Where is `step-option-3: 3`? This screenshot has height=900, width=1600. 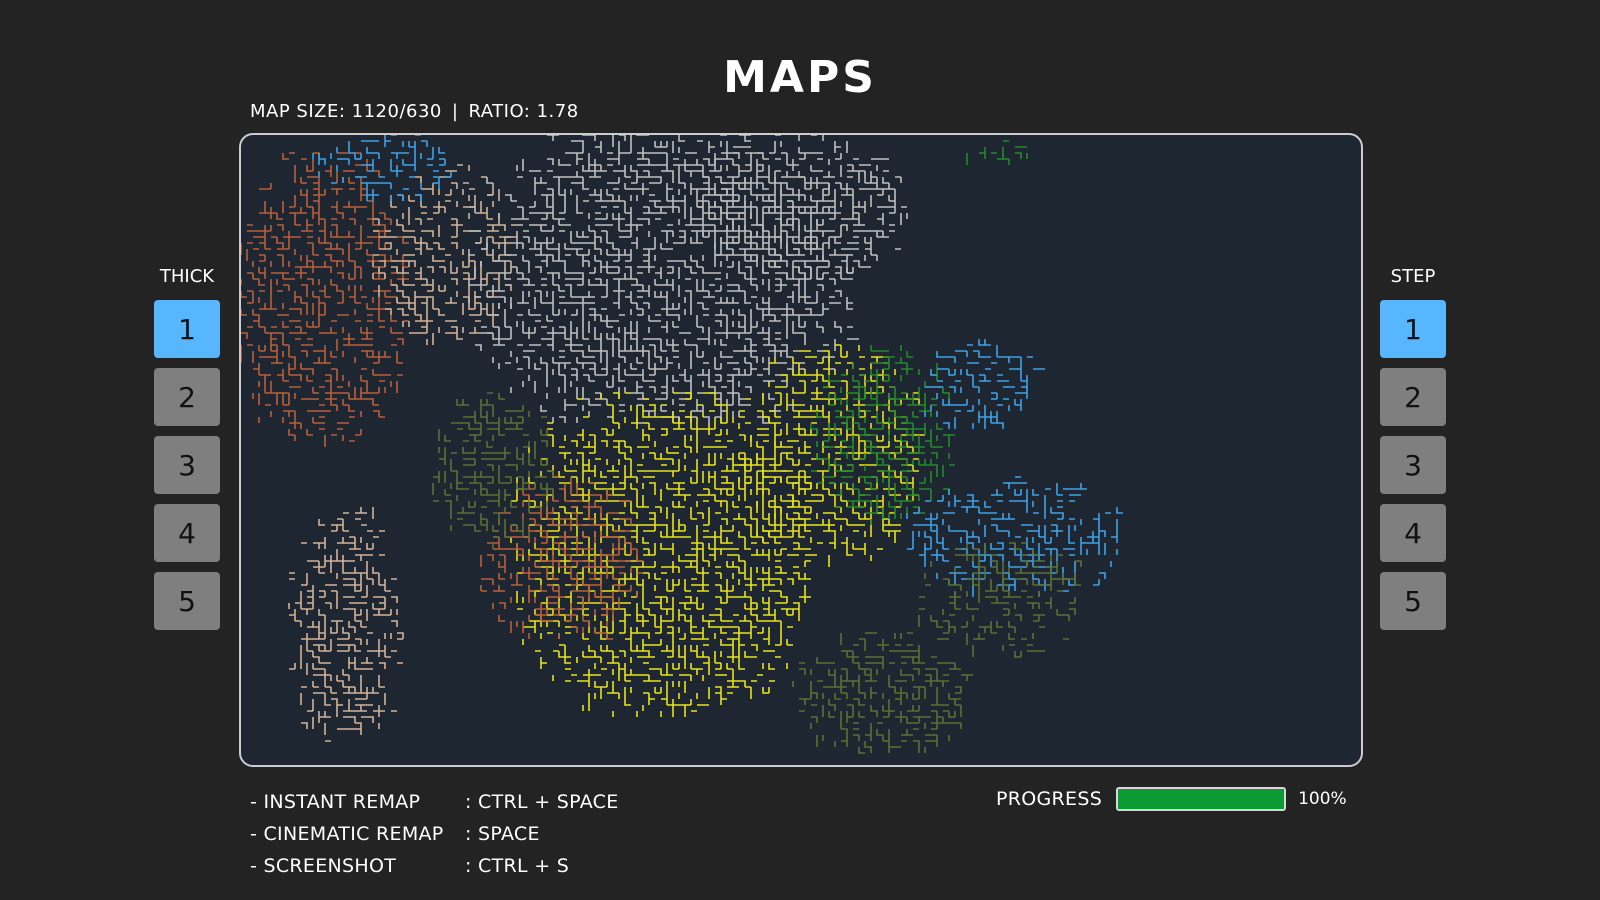
step-option-3: 3 is located at coordinates (1413, 465).